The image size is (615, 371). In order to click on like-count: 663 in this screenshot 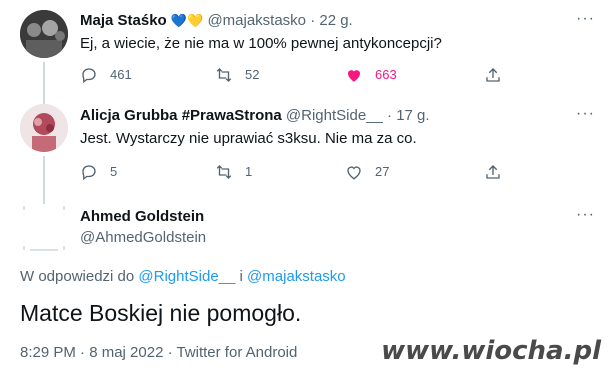, I will do `click(386, 74)`.